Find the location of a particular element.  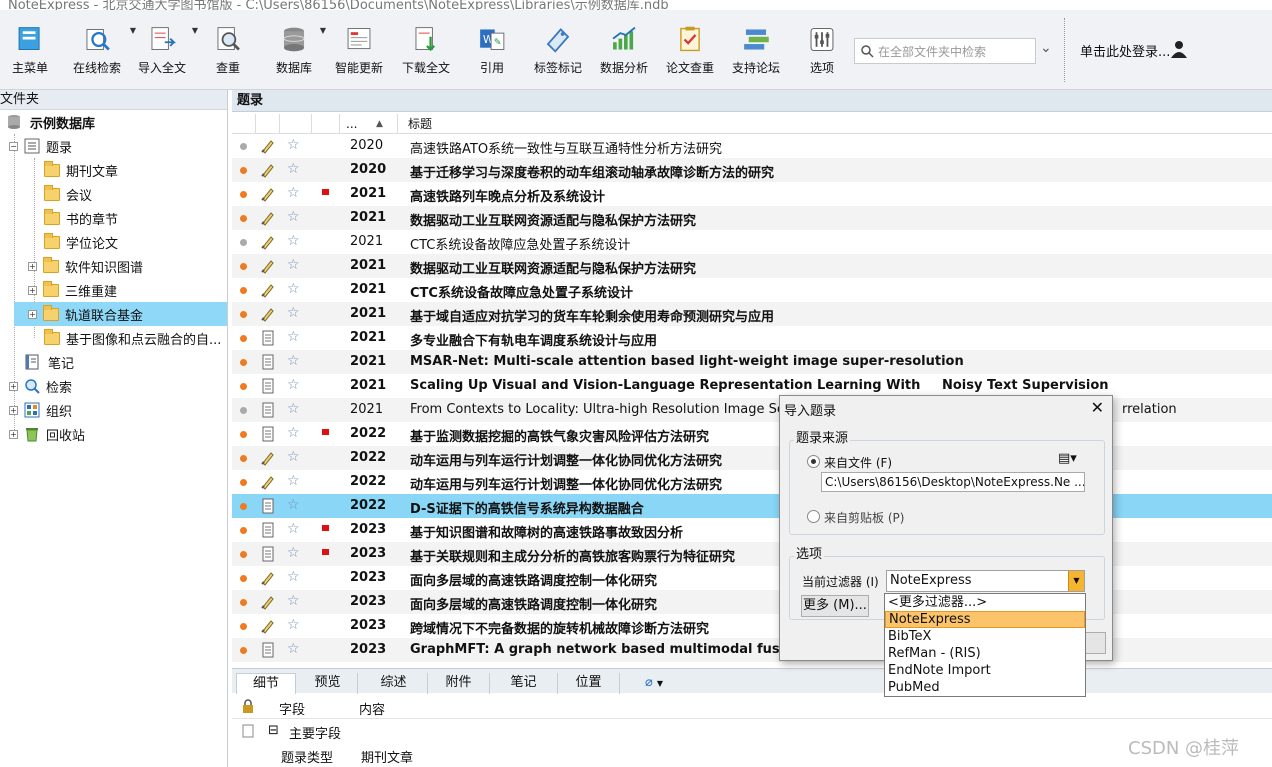

column-status is located at coordinates (244, 124).